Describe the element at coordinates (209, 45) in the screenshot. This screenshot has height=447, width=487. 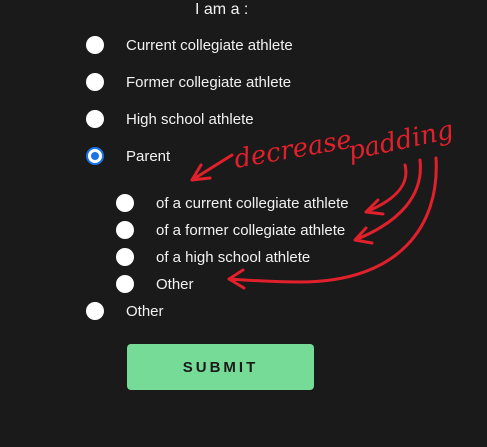
I see `radio-label: Current collegiate athlete` at that location.